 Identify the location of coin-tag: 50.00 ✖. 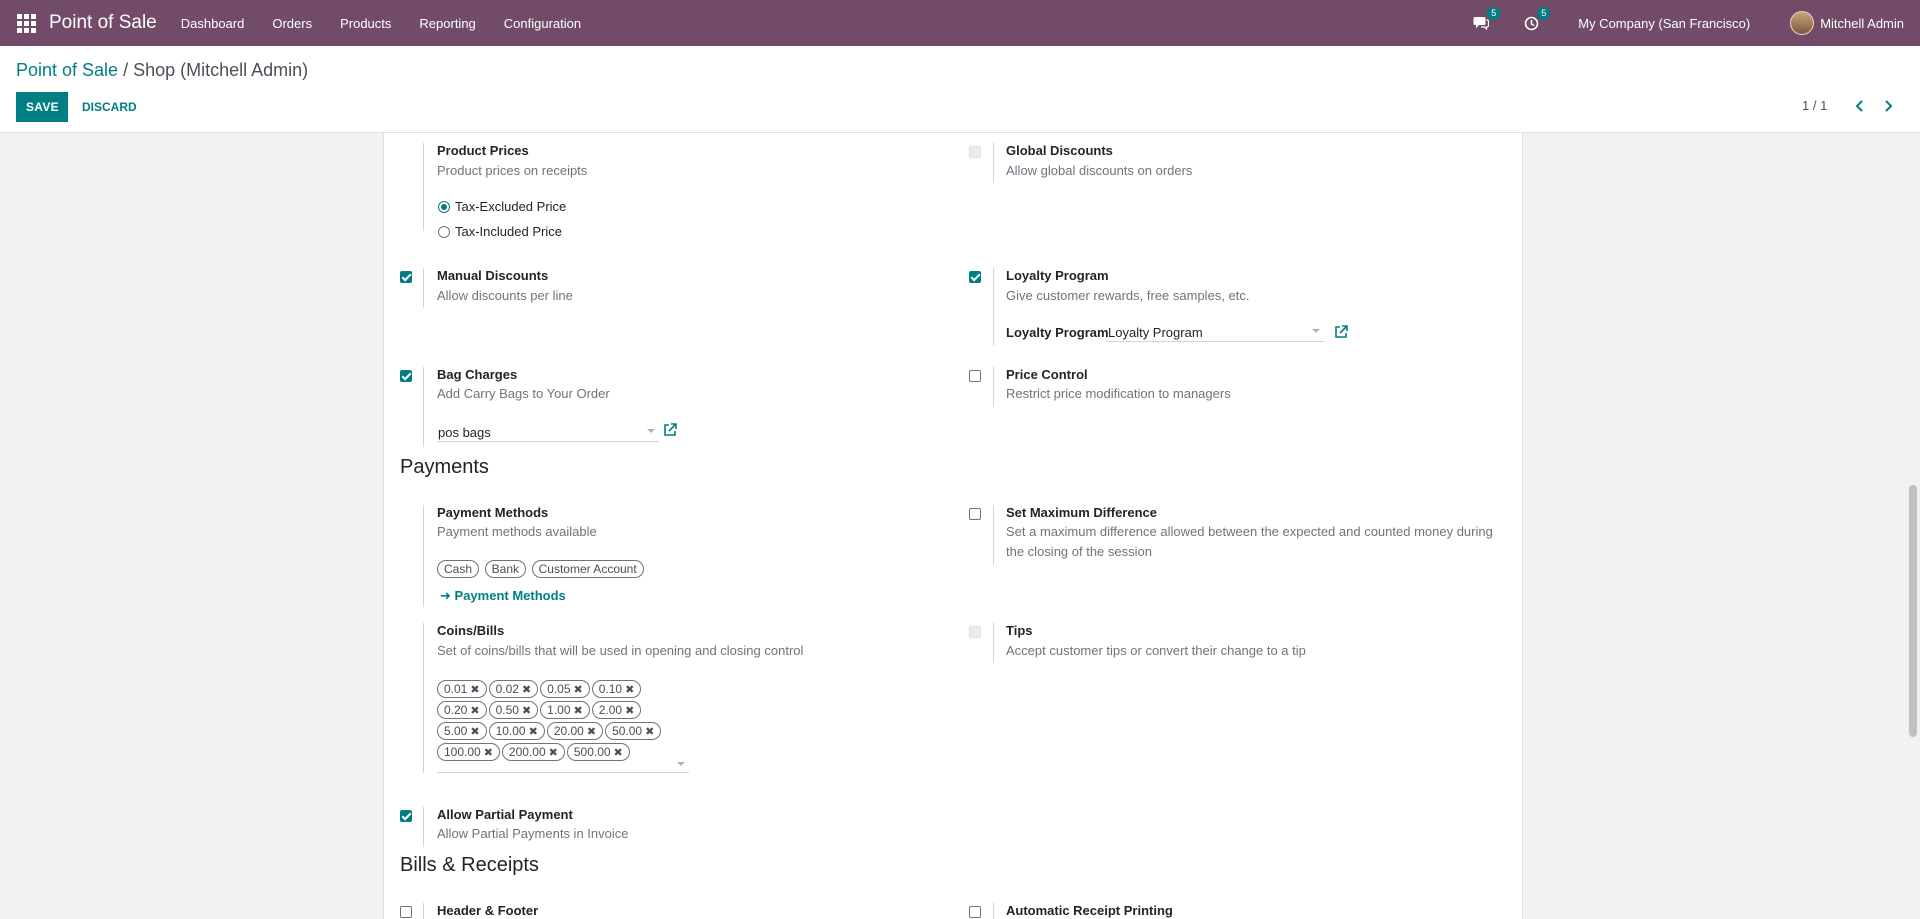
(633, 731).